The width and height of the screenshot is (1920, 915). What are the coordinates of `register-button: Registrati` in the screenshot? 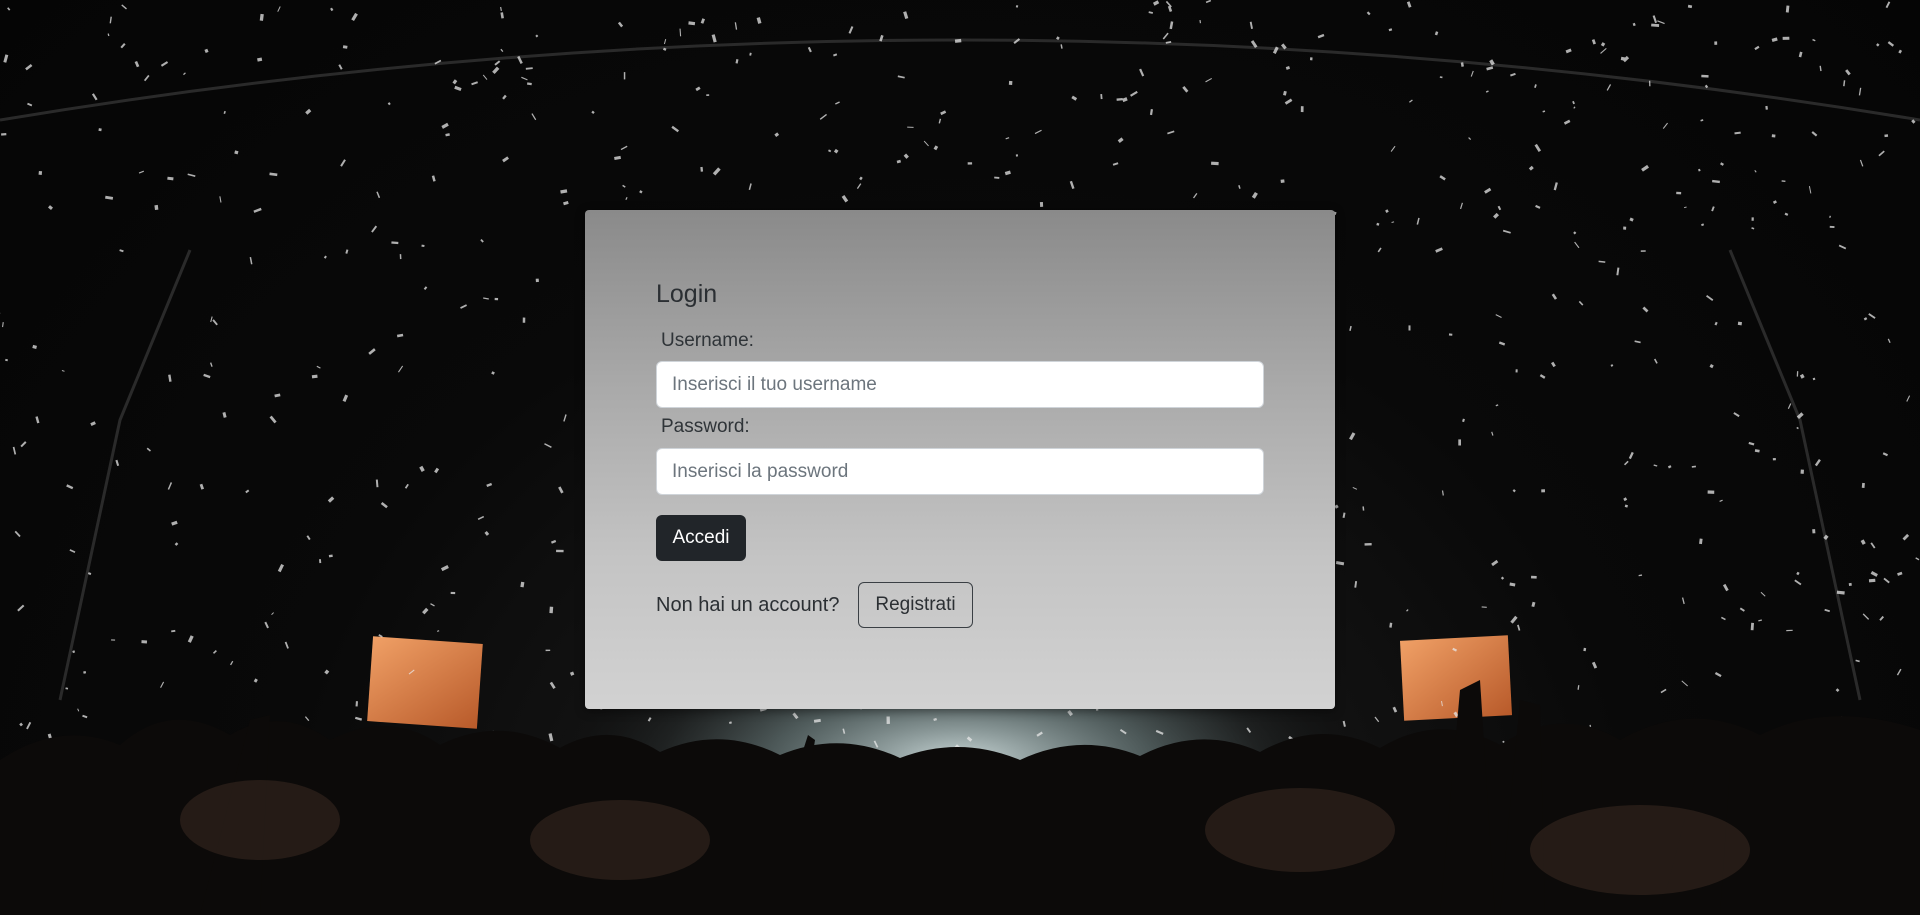 It's located at (915, 605).